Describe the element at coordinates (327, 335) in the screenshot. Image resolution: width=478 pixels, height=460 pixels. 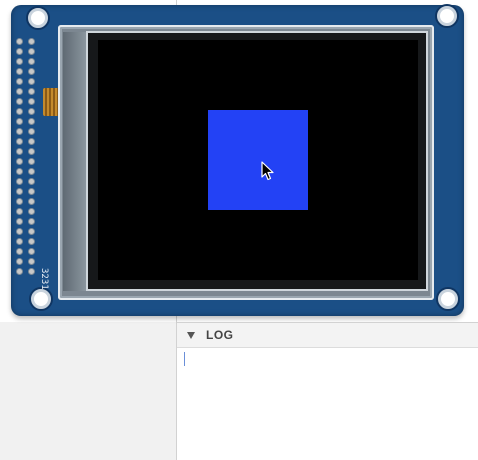
I see `log-panel-header: LOG` at that location.